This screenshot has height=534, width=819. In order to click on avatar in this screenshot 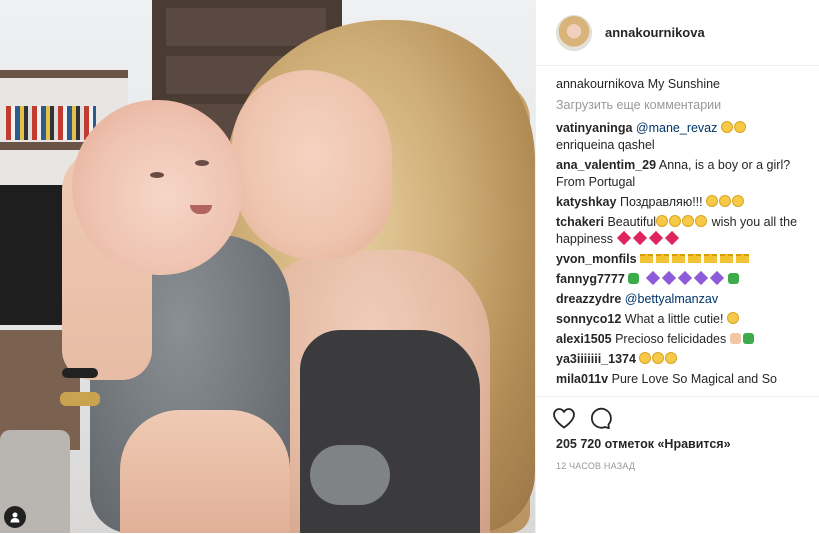, I will do `click(574, 32)`.